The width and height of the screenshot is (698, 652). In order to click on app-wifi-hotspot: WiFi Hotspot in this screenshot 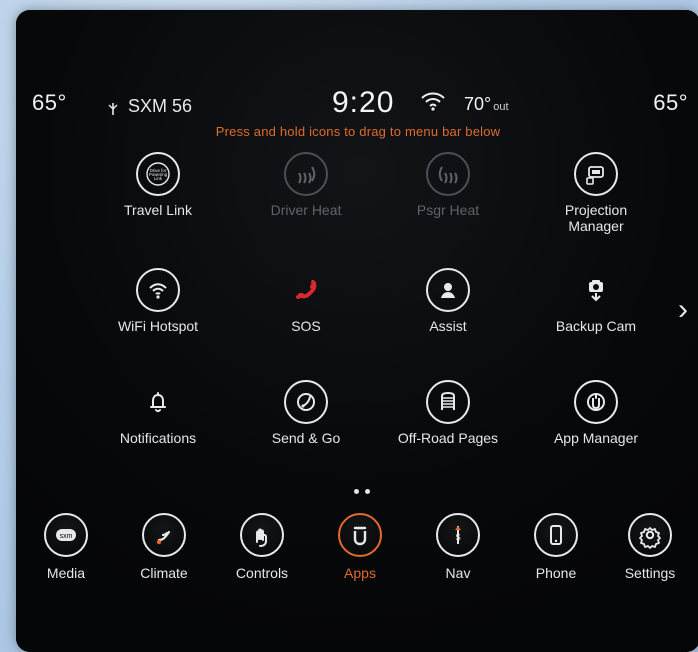, I will do `click(158, 301)`.